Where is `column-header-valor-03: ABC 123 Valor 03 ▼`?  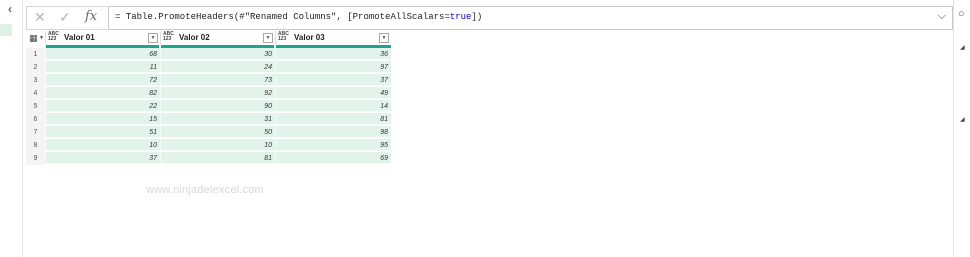 column-header-valor-03: ABC 123 Valor 03 ▼ is located at coordinates (333, 38).